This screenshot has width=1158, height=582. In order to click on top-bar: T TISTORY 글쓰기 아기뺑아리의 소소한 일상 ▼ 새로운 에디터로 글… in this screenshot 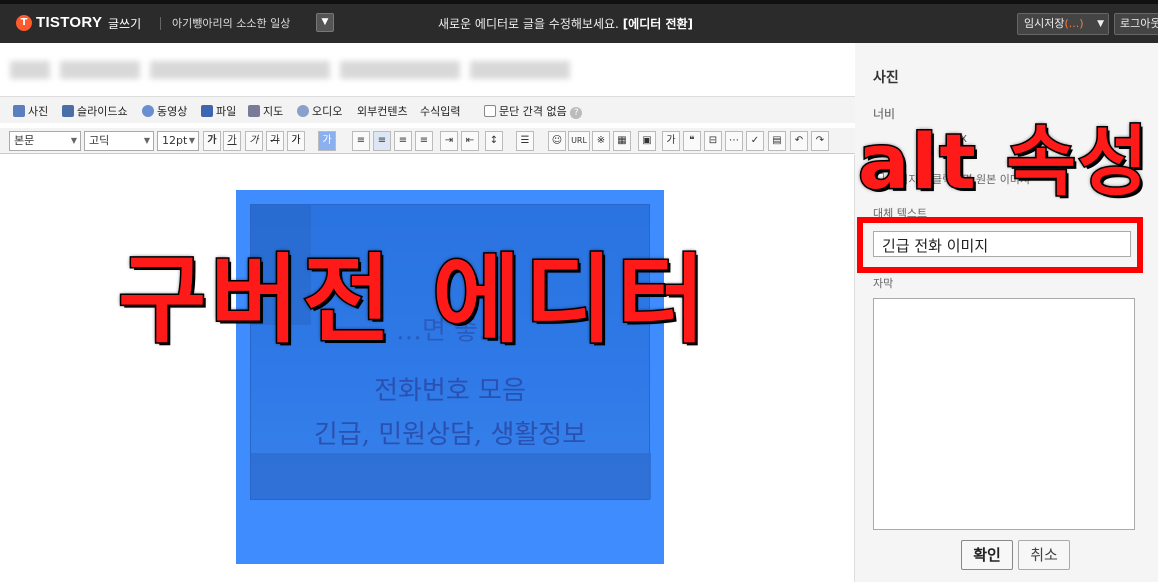, I will do `click(579, 21)`.